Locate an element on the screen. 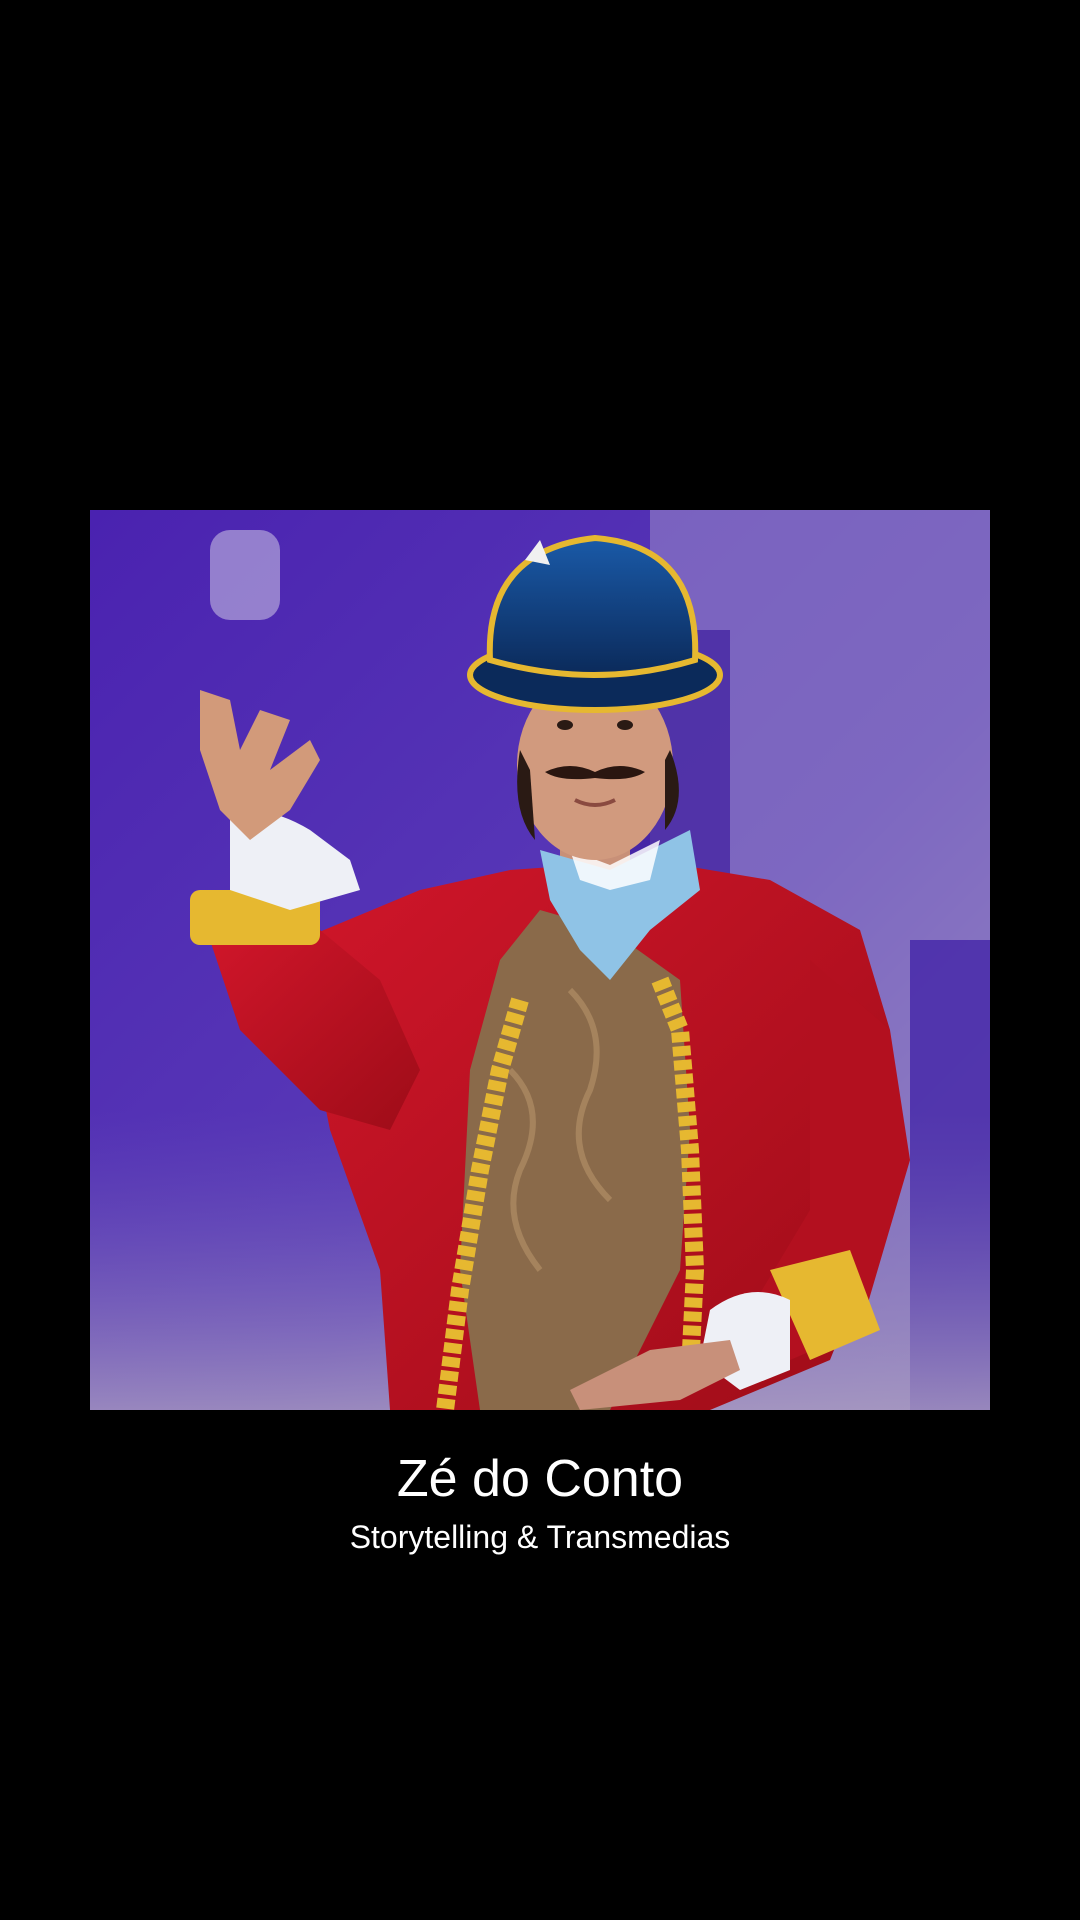  caption: Zé do Conto Storytelling & Transmedias is located at coordinates (540, 1502).